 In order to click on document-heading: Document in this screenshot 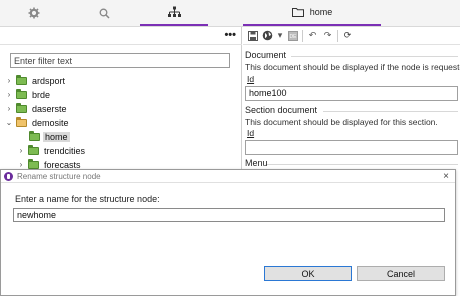, I will do `click(266, 55)`.